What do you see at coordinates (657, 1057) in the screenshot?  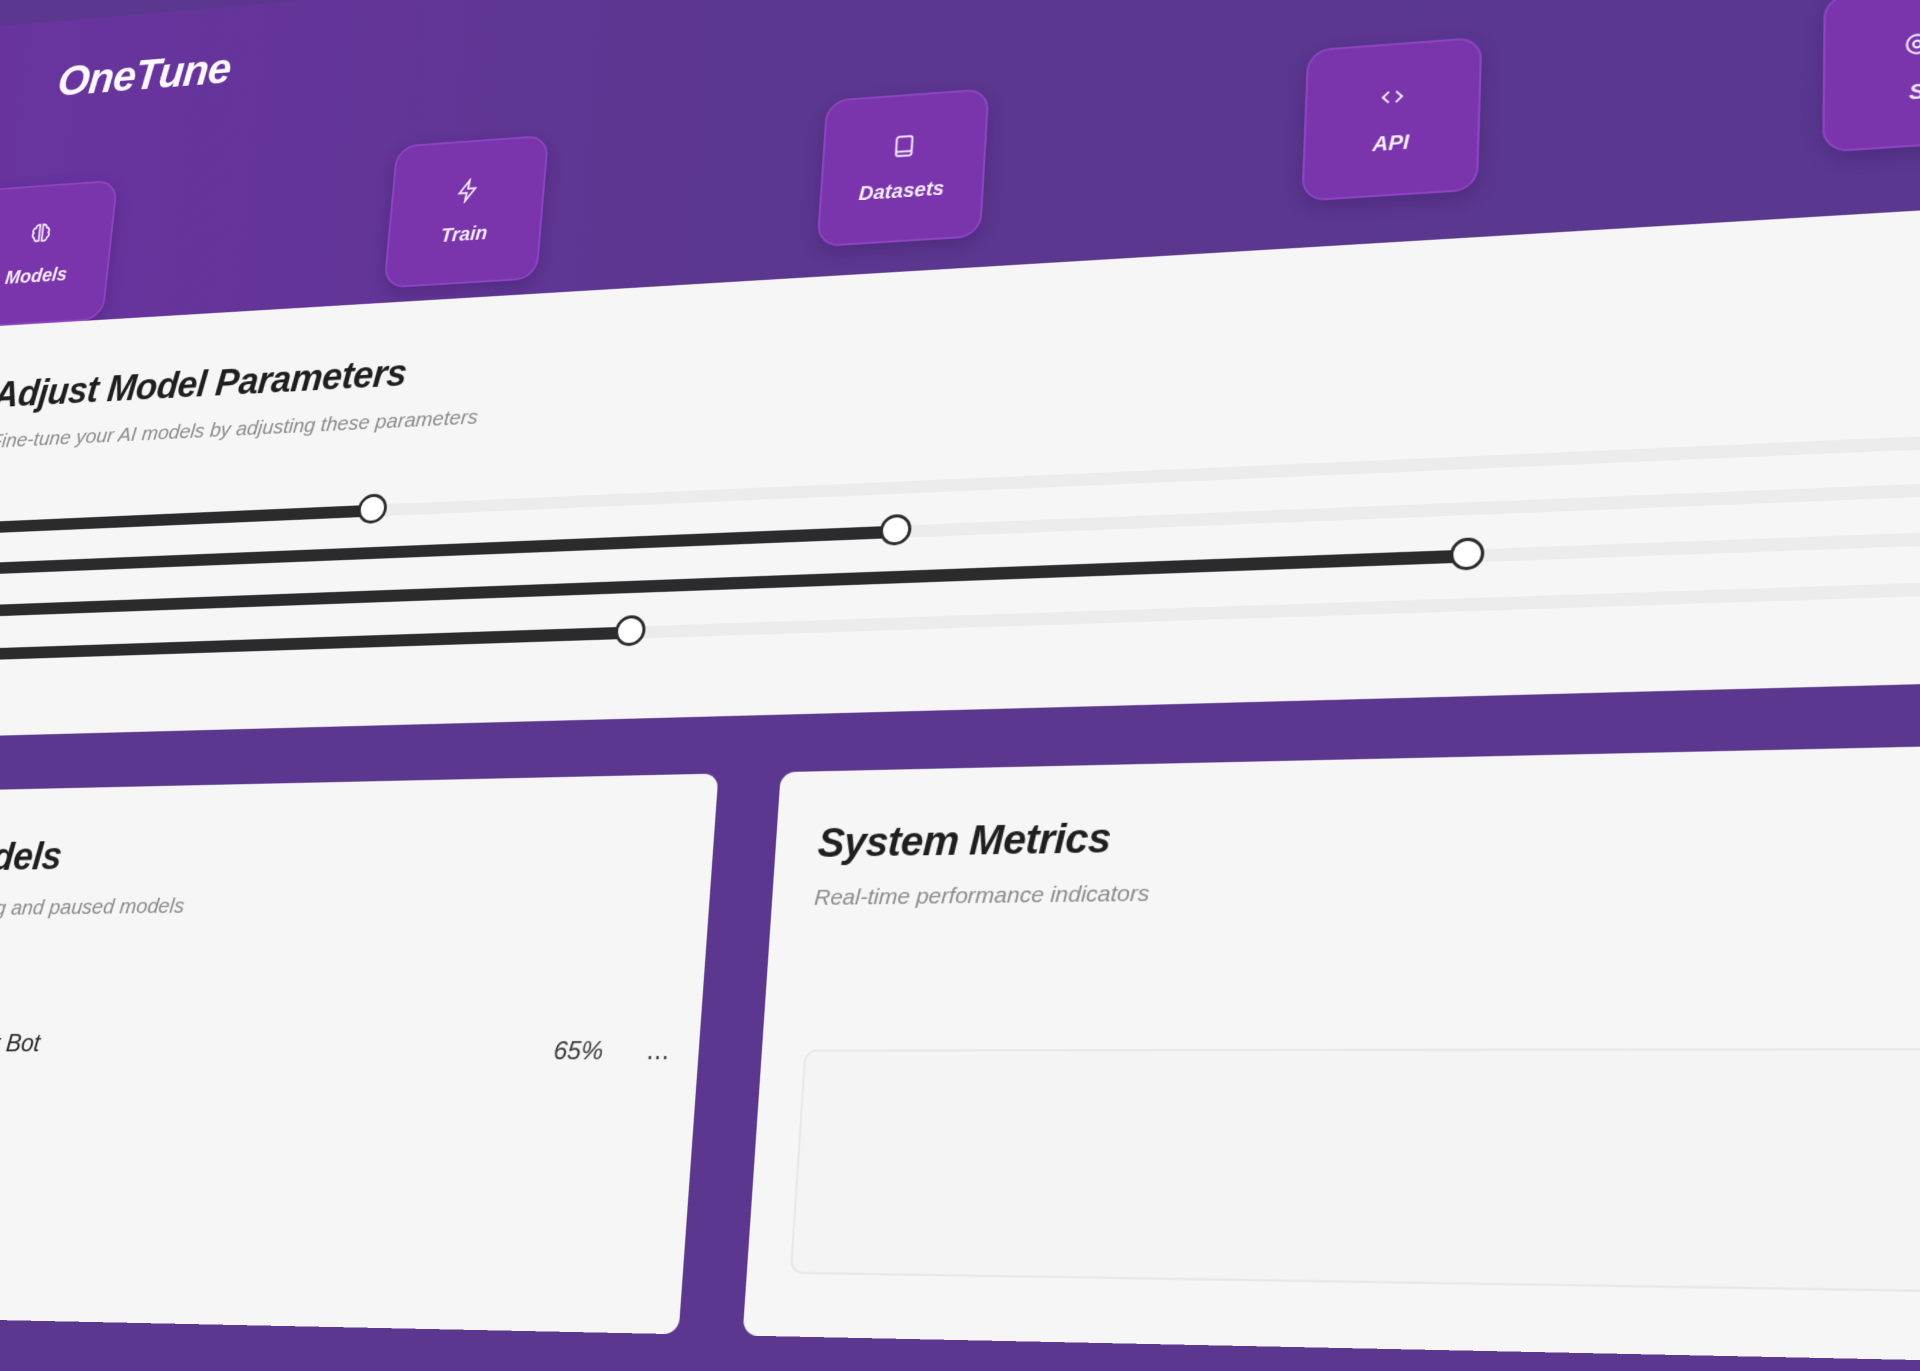 I see `more-options-icon: ⋯` at bounding box center [657, 1057].